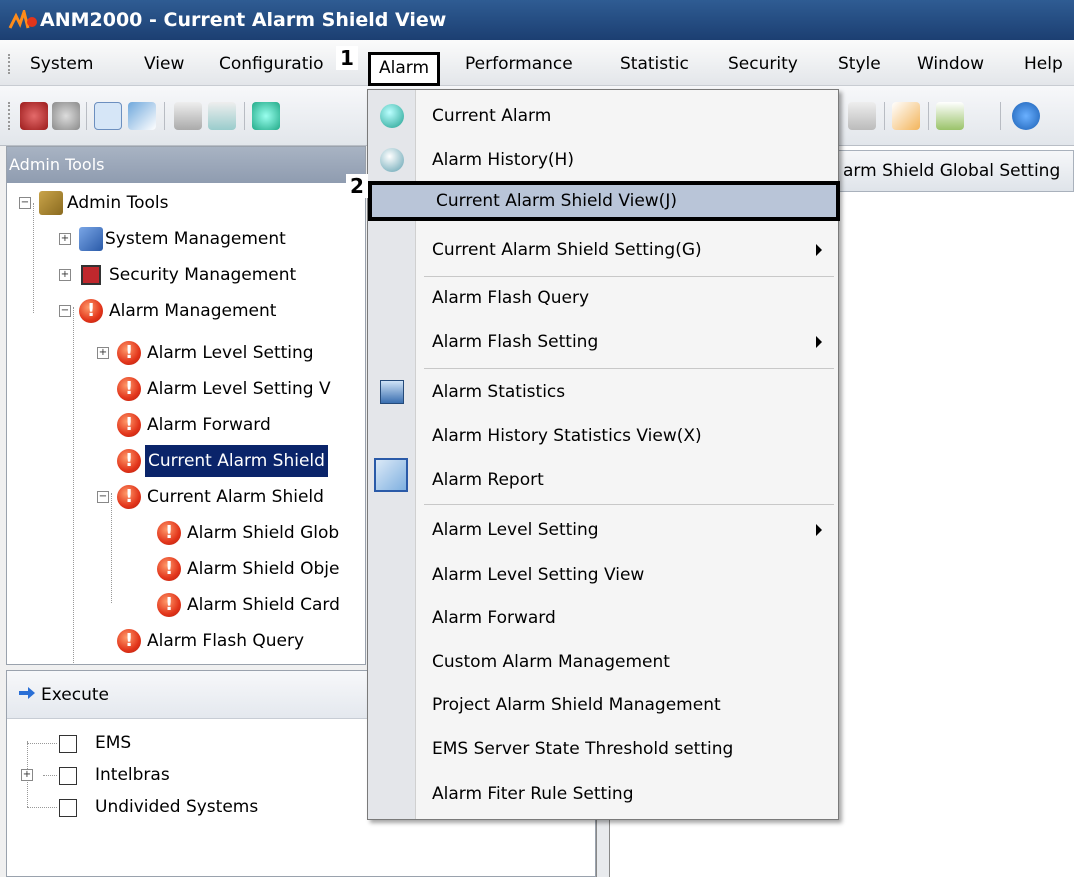 Image resolution: width=1074 pixels, height=877 pixels. What do you see at coordinates (392, 116) in the screenshot?
I see `current-alarm-icon` at bounding box center [392, 116].